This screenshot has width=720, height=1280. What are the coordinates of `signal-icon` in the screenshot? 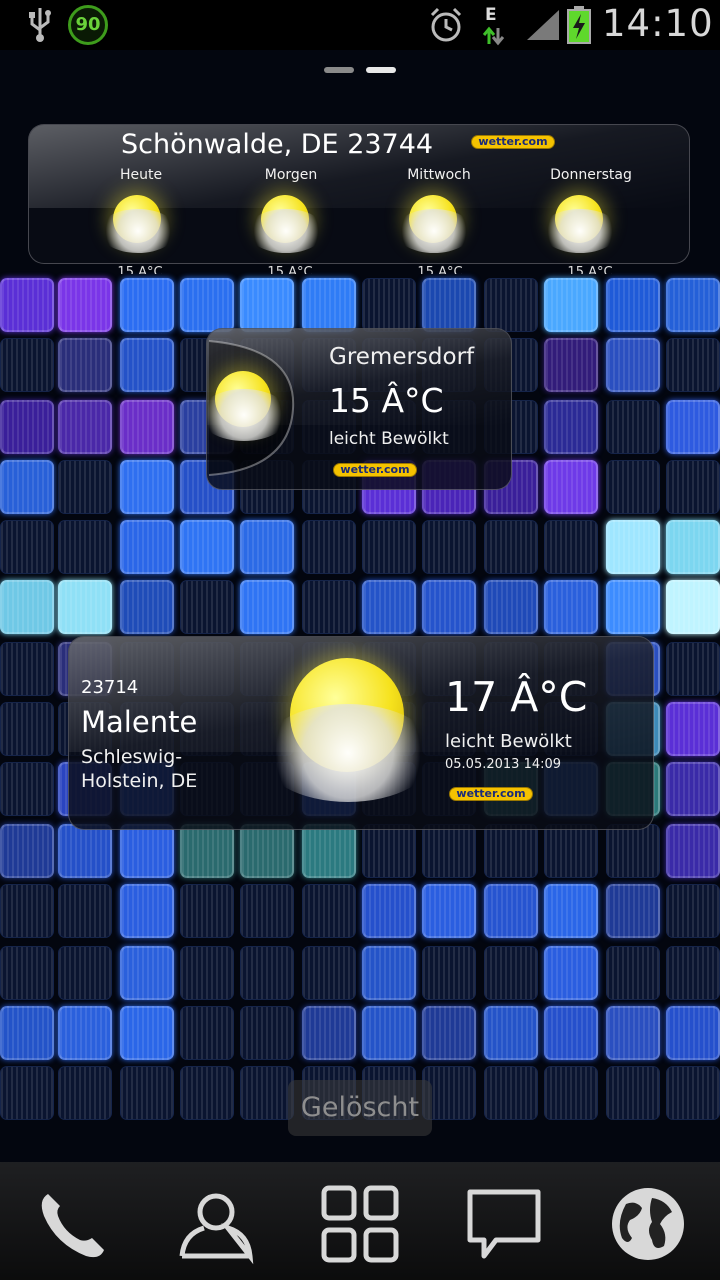 It's located at (543, 25).